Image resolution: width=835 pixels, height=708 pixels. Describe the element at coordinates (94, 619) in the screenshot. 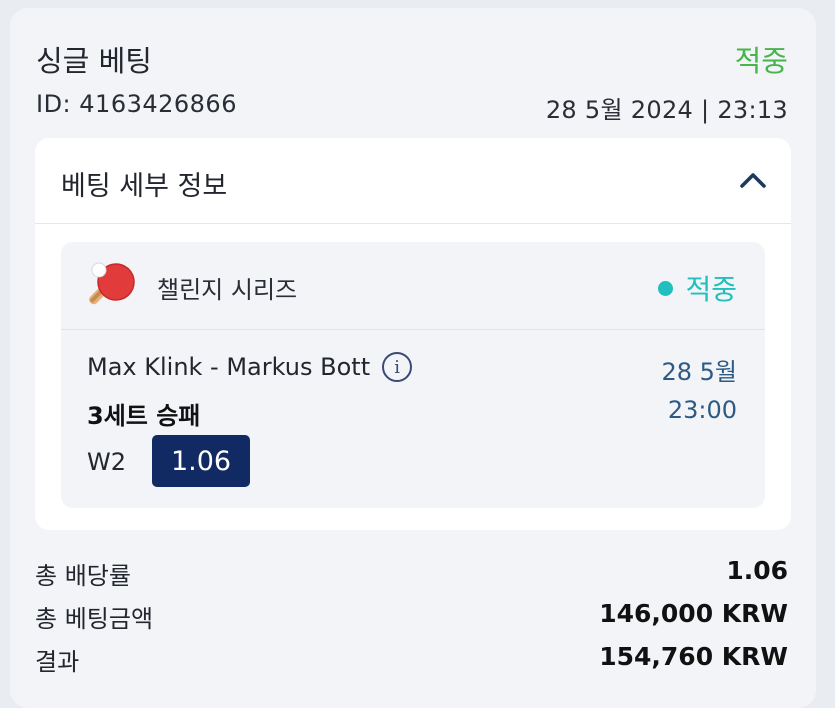

I see `stake-label: 총 베팅금액` at that location.